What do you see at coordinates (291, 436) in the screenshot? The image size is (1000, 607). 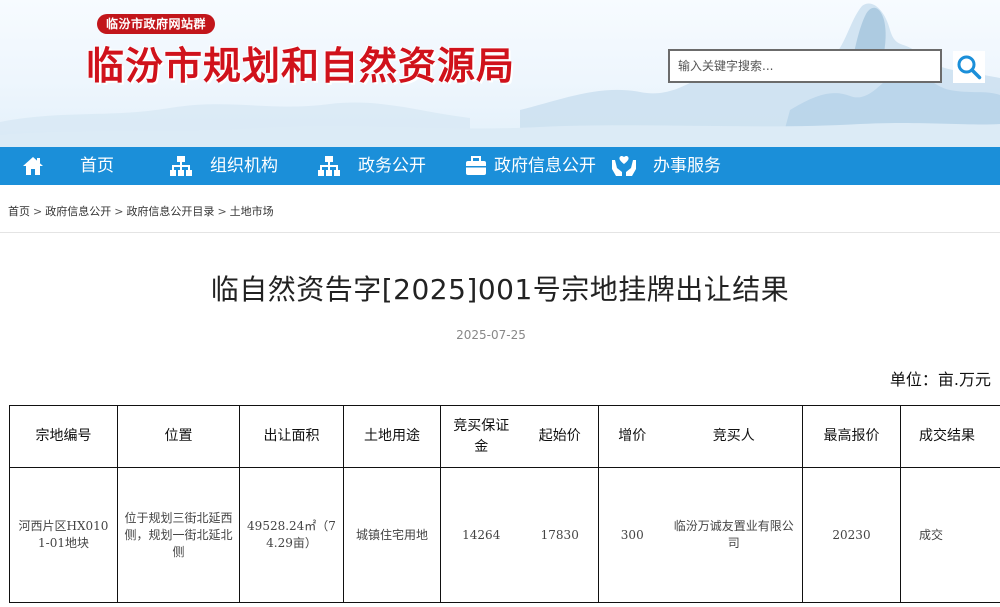 I see `column-header: 出让面积` at bounding box center [291, 436].